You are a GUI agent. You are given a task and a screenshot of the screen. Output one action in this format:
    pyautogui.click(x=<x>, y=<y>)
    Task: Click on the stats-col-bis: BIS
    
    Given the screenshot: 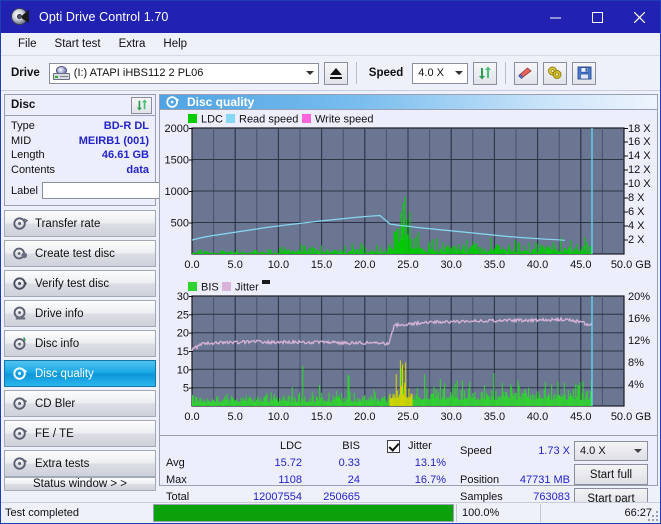 What is the action you would take?
    pyautogui.click(x=351, y=446)
    